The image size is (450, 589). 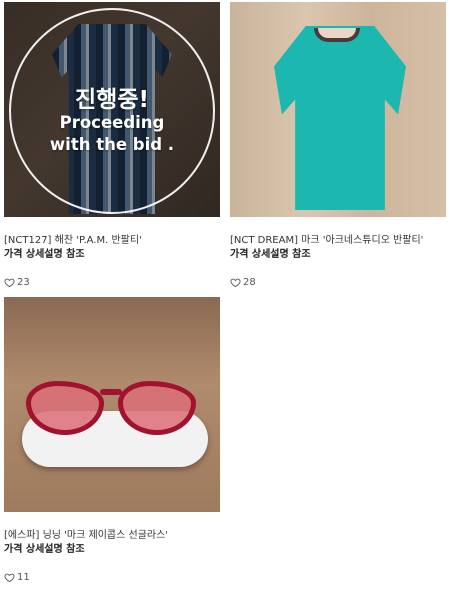 I want to click on like-button: 23, so click(x=112, y=282).